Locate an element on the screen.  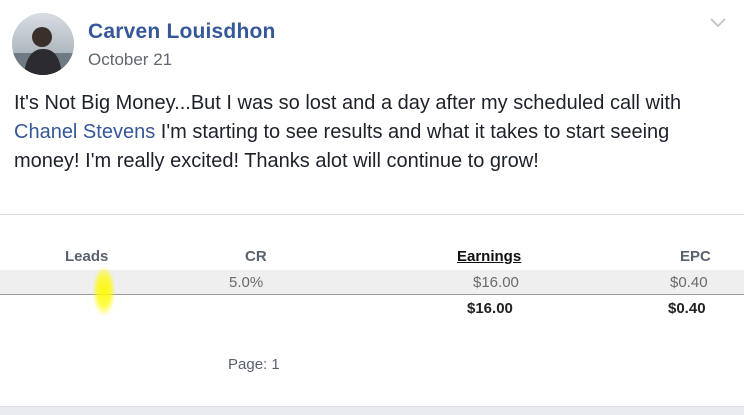
header-cr: CR is located at coordinates (256, 256).